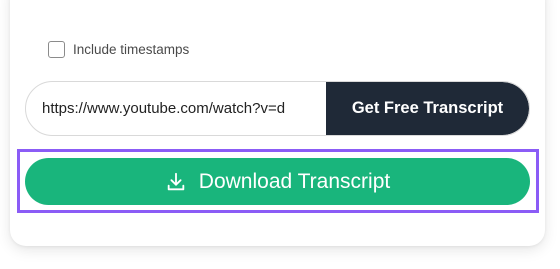 The width and height of the screenshot is (560, 269). What do you see at coordinates (427, 108) in the screenshot?
I see `get-free-transcript-button: Get Free Transcript` at bounding box center [427, 108].